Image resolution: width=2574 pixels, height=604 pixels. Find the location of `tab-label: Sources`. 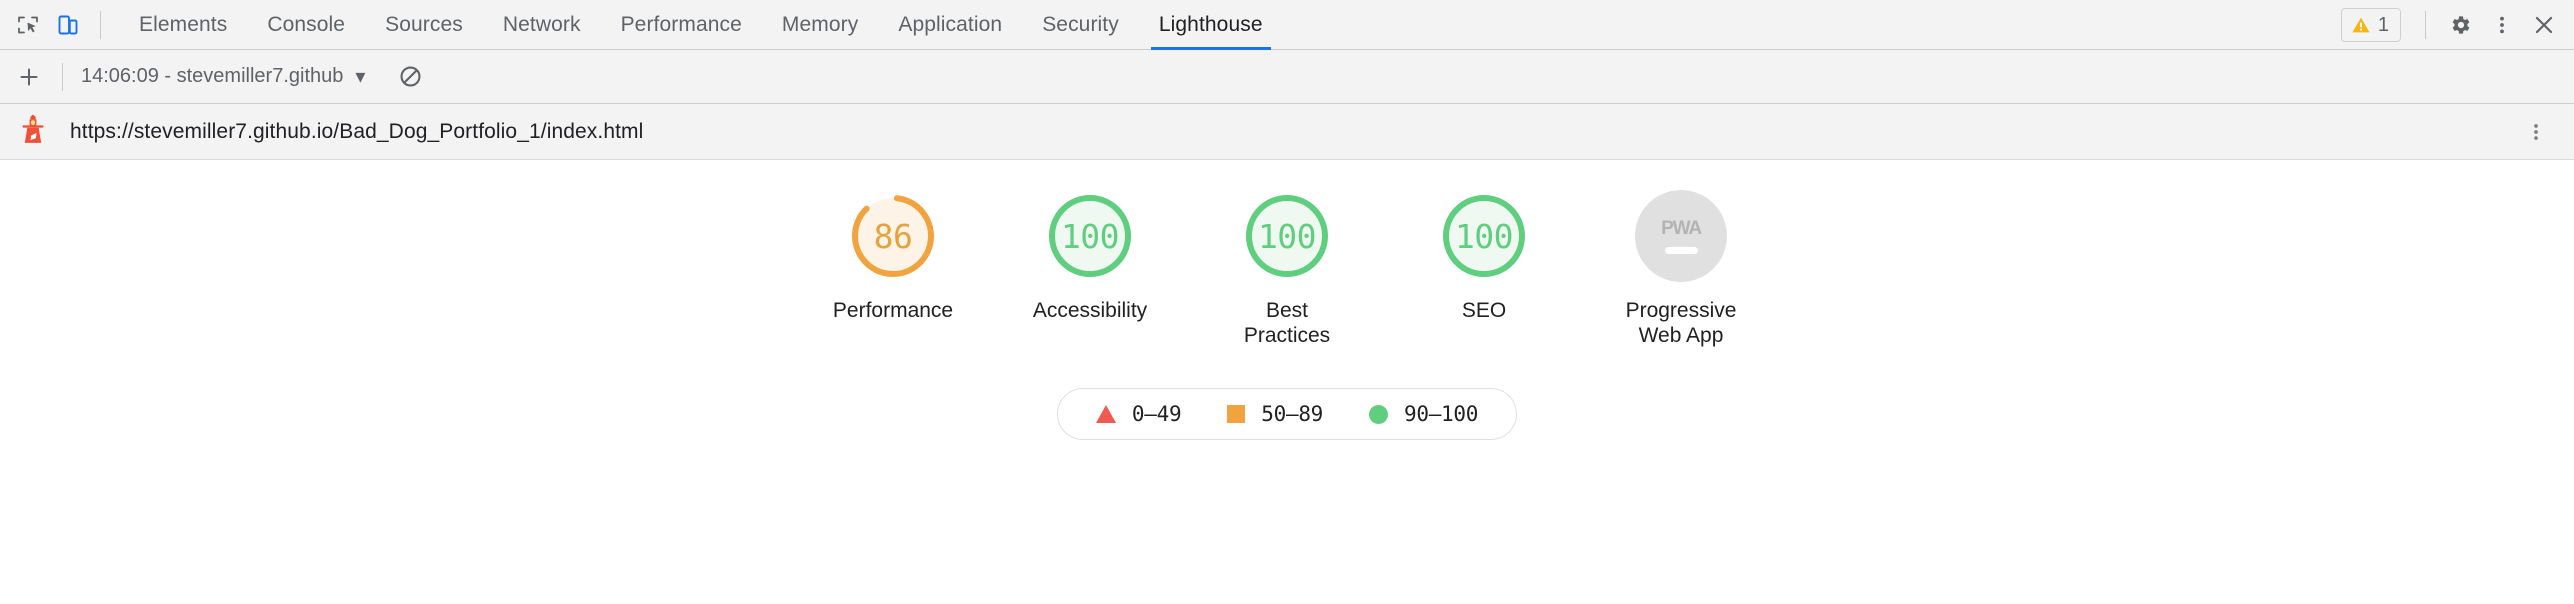

tab-label: Sources is located at coordinates (424, 24).